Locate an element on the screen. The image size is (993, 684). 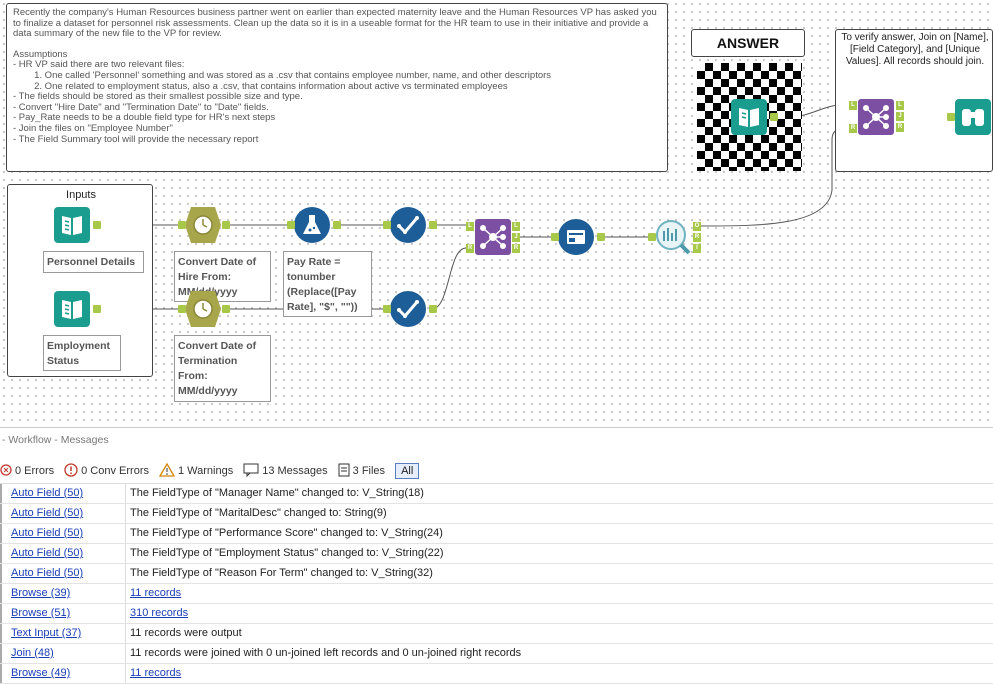
message-row: Browse (49) 11 records is located at coordinates (496, 674).